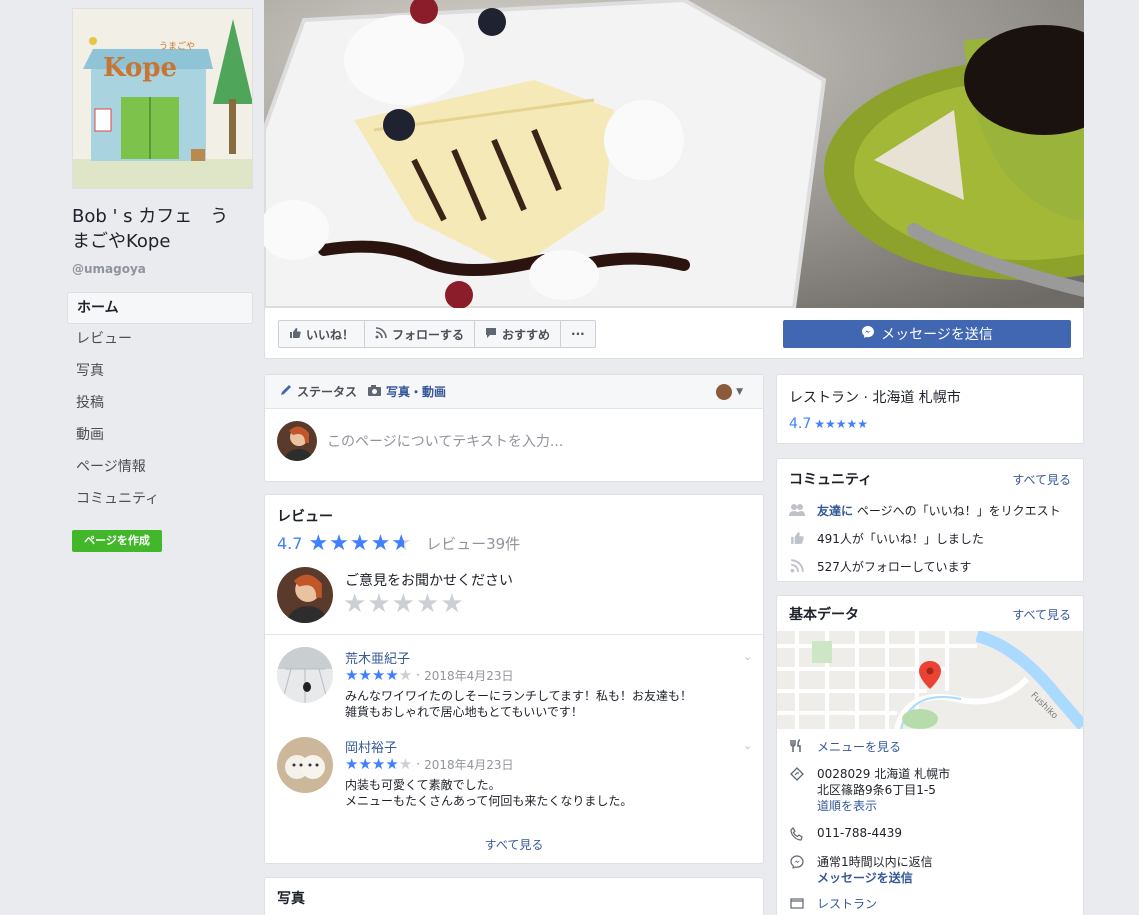  Describe the element at coordinates (739, 391) in the screenshot. I see `caret-down-icon: ▼` at that location.